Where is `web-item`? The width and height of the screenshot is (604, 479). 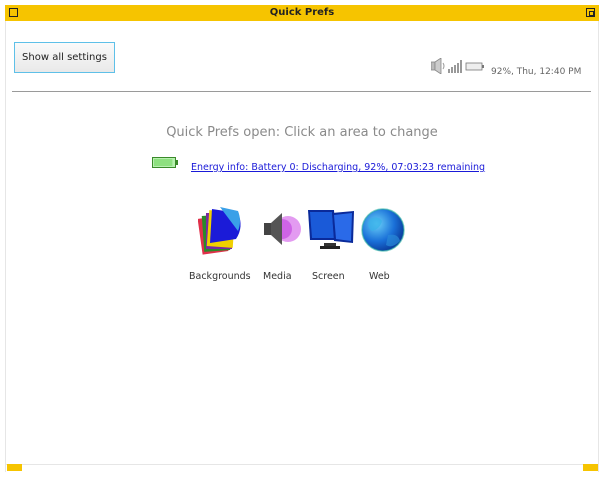
web-item is located at coordinates (383, 230).